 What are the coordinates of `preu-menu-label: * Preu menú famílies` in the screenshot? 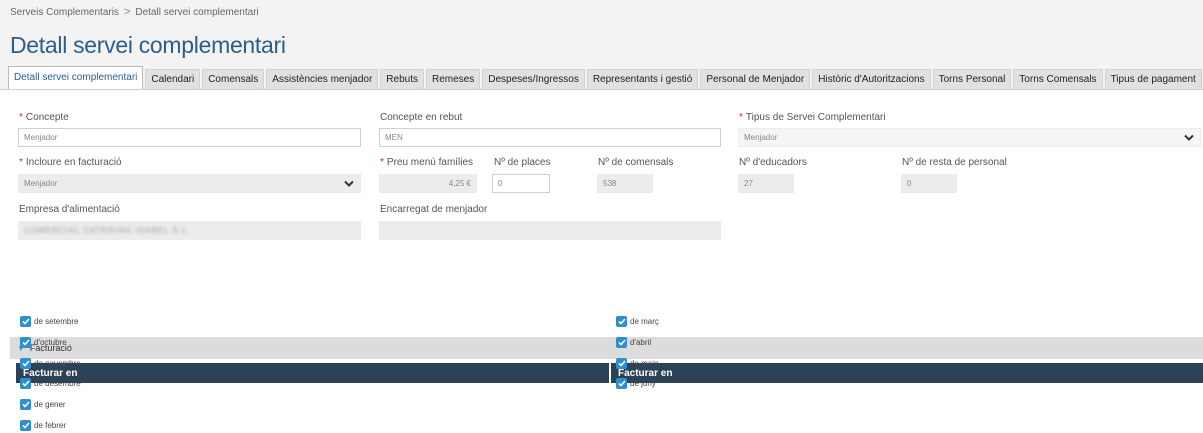 It's located at (427, 162).